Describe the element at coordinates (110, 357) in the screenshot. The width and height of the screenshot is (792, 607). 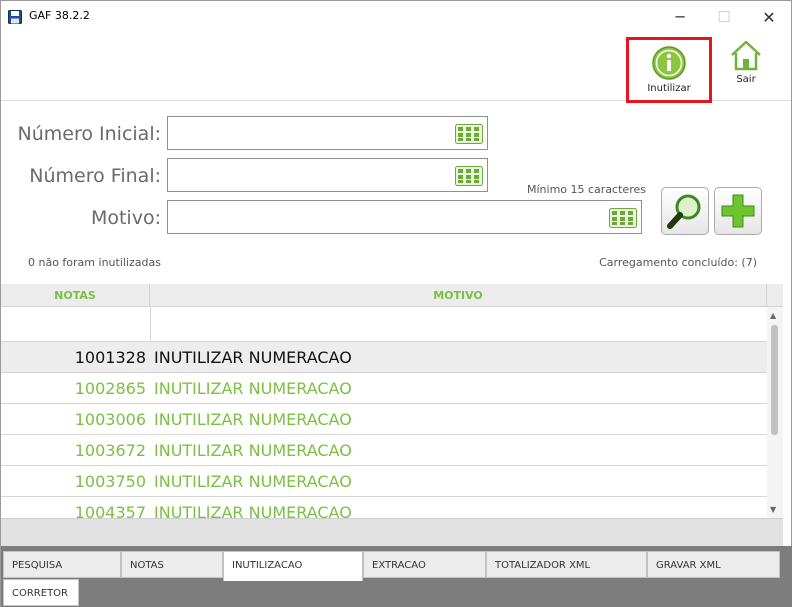
I see `cell-nota: 1001328` at that location.